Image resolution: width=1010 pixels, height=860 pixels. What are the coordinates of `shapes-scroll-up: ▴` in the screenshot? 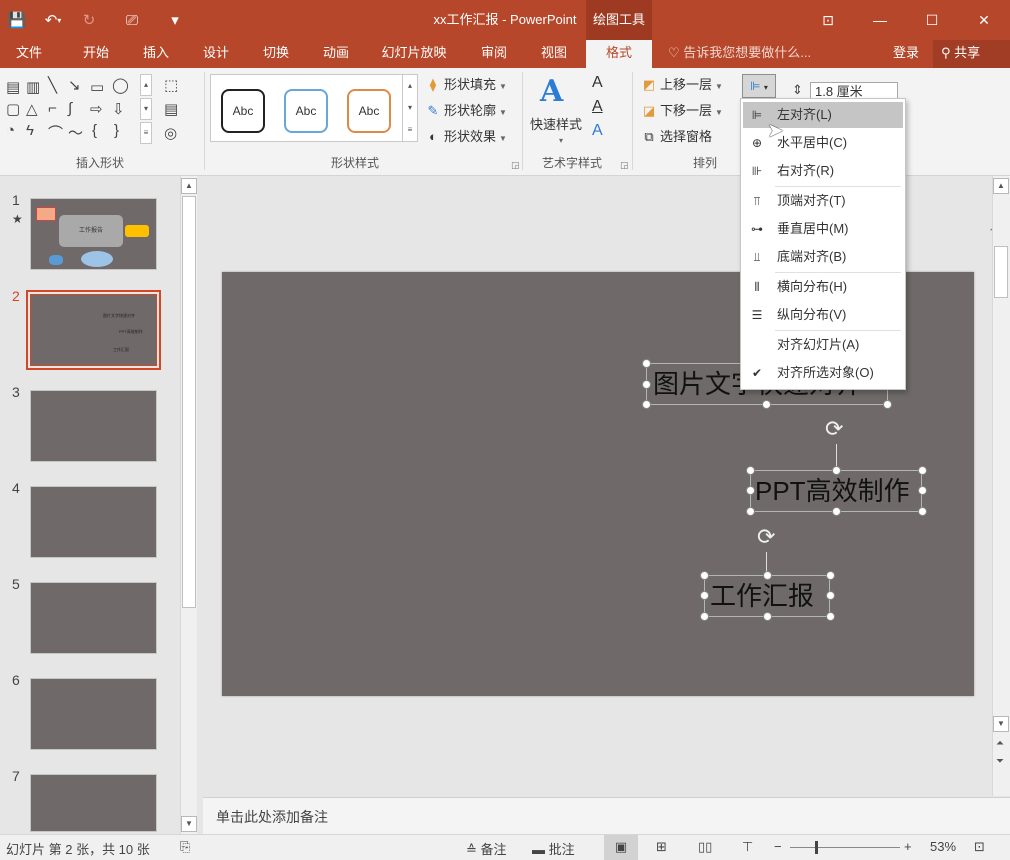 It's located at (146, 85).